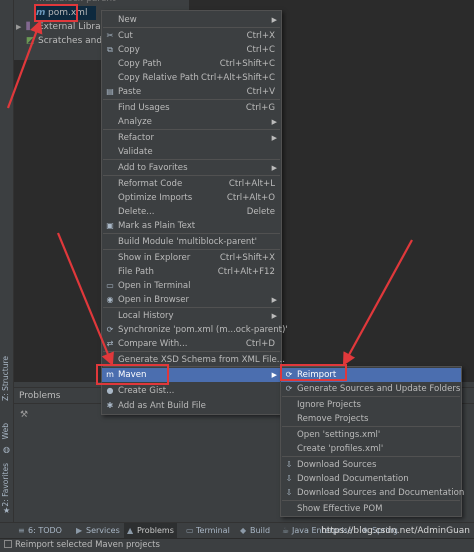 The height and width of the screenshot is (552, 474). What do you see at coordinates (6, 449) in the screenshot?
I see `web-icon: ◍` at bounding box center [6, 449].